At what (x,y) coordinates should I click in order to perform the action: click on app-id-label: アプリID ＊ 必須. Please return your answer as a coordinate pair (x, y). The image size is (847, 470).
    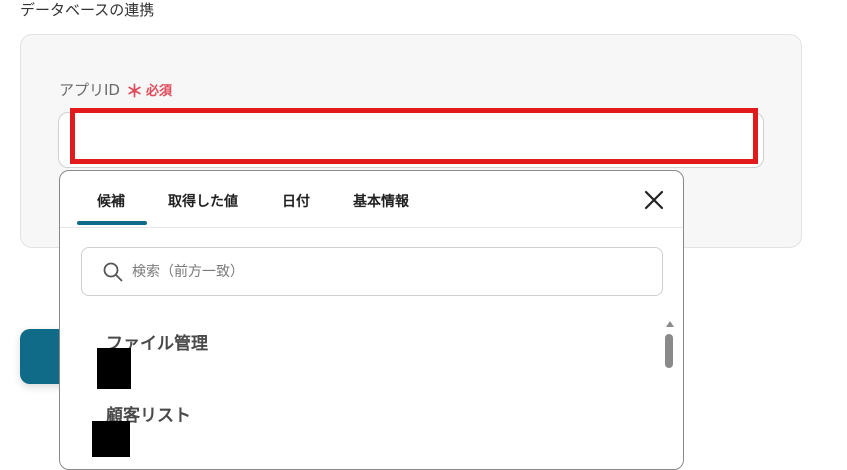
    Looking at the image, I should click on (115, 89).